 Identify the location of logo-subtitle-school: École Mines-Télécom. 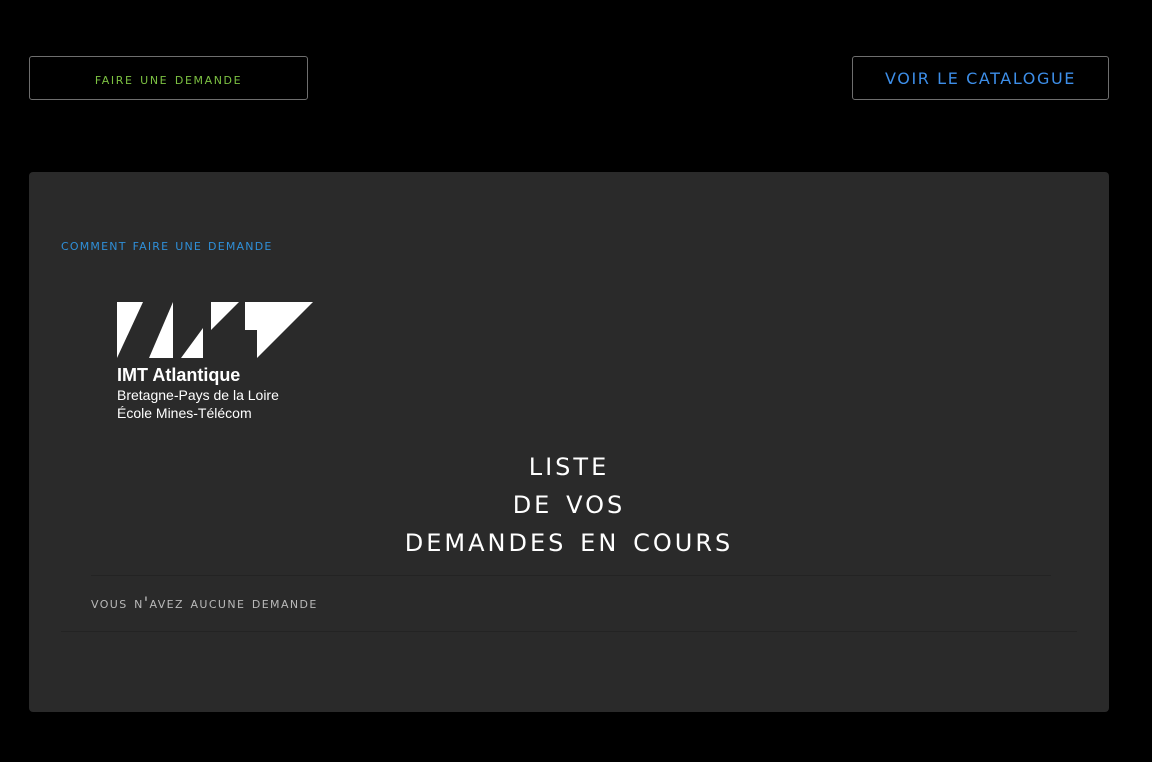
(184, 413).